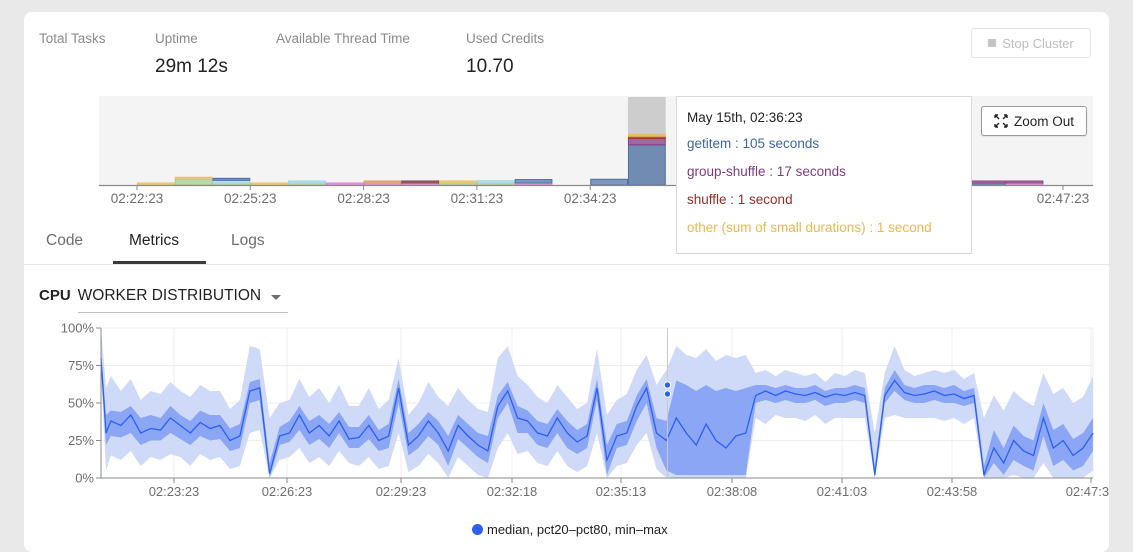 This screenshot has width=1133, height=552. I want to click on chart-legend: median, pct20–pct80, min–max, so click(570, 529).